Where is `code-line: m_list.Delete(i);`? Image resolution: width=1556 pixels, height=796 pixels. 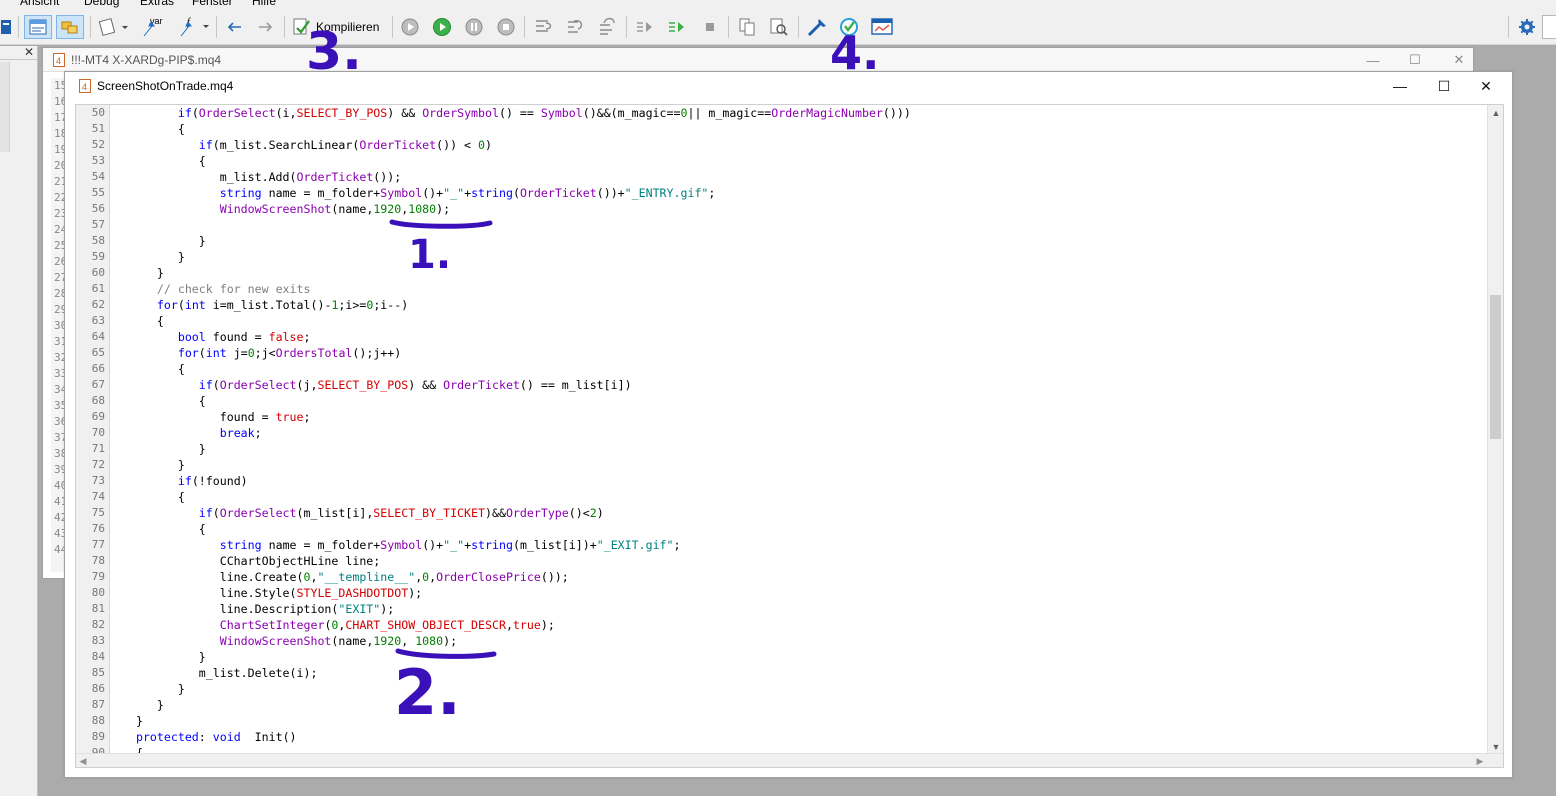
code-line: m_list.Delete(i); is located at coordinates (802, 673).